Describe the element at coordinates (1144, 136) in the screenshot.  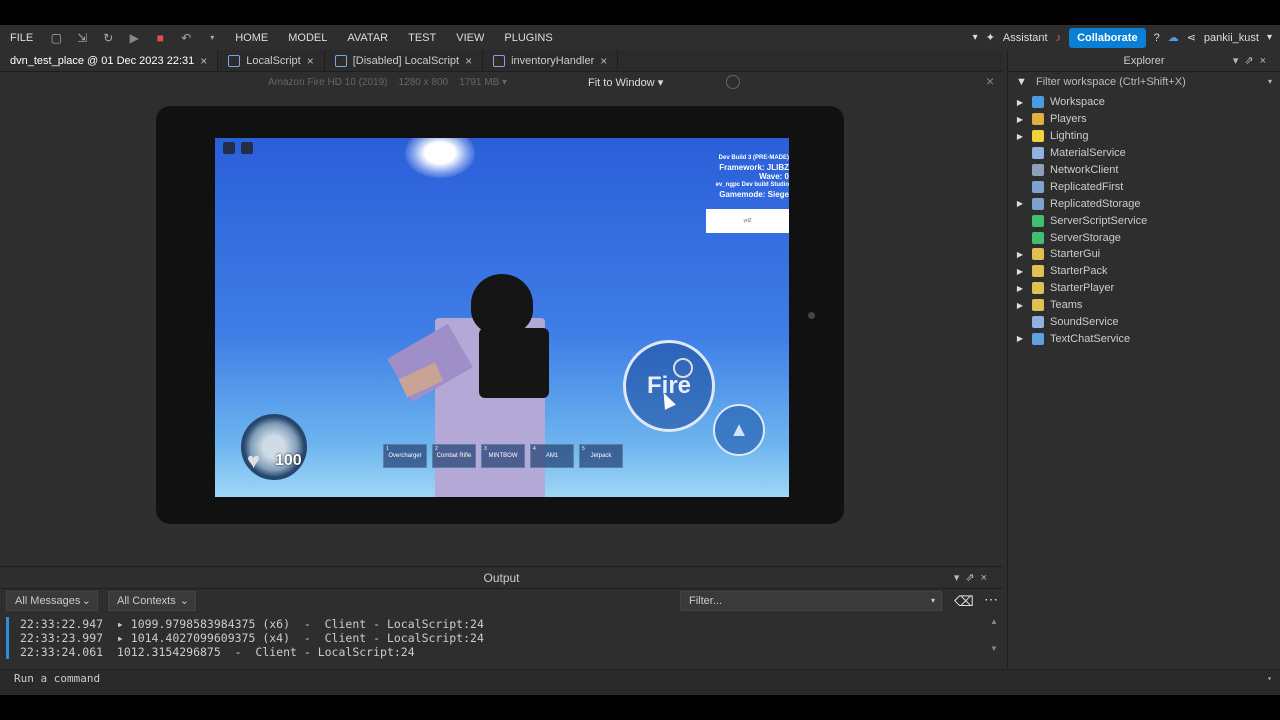
I see `tree-item: ▶ Lighting` at that location.